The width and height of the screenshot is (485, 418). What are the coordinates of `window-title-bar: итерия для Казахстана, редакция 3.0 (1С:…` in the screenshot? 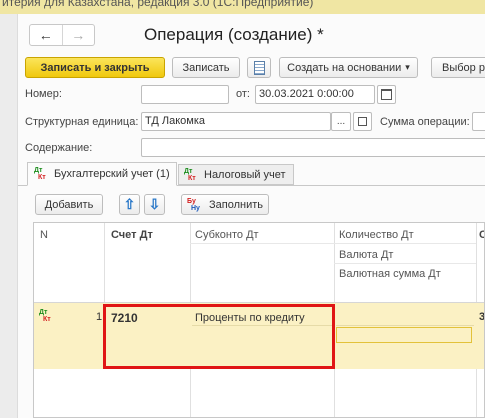 It's located at (242, 7).